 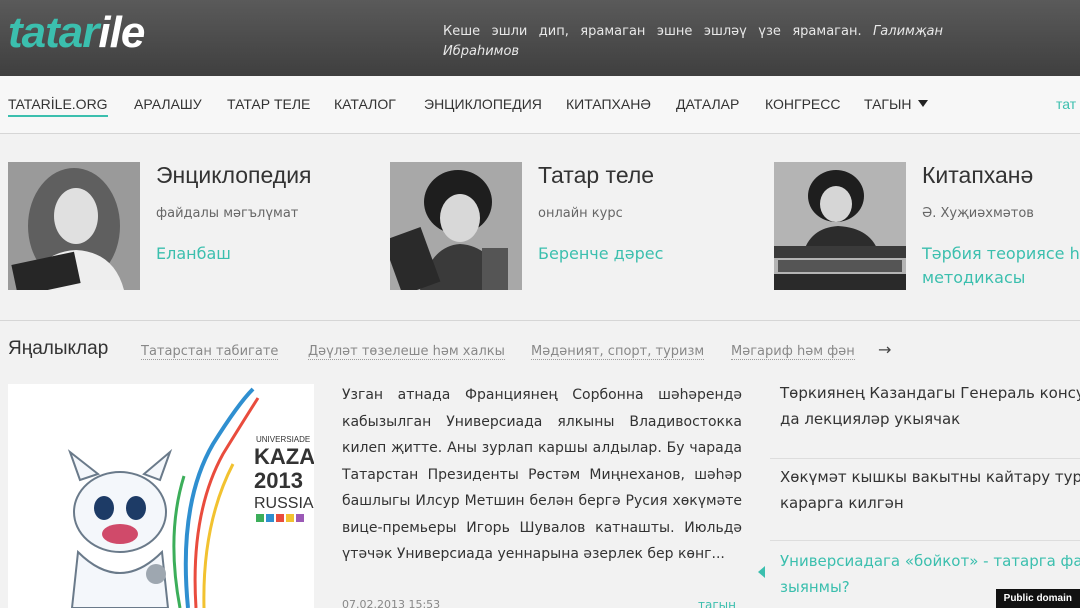 I want to click on nav-more-label: ТАГЫН, so click(x=888, y=104).